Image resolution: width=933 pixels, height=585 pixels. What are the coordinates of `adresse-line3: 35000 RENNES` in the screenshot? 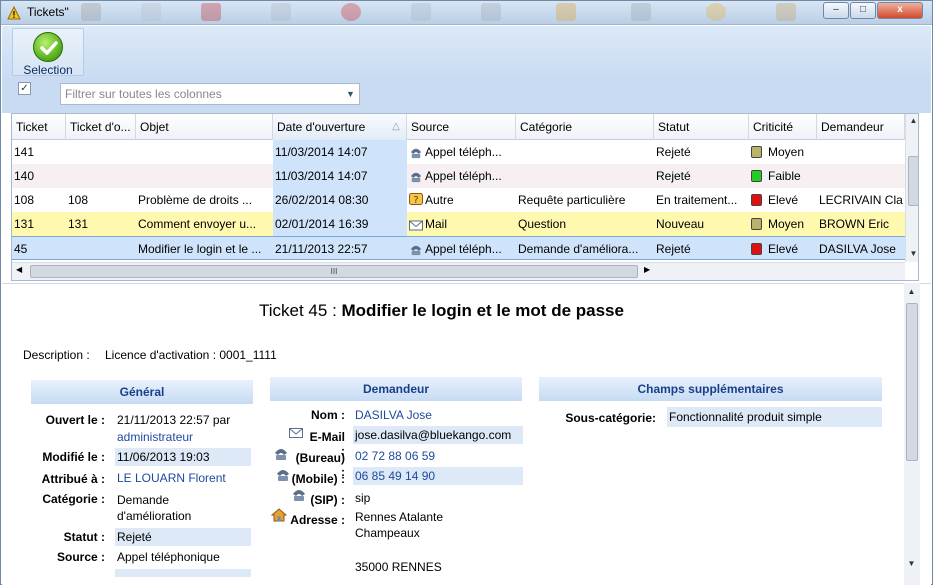 It's located at (398, 567).